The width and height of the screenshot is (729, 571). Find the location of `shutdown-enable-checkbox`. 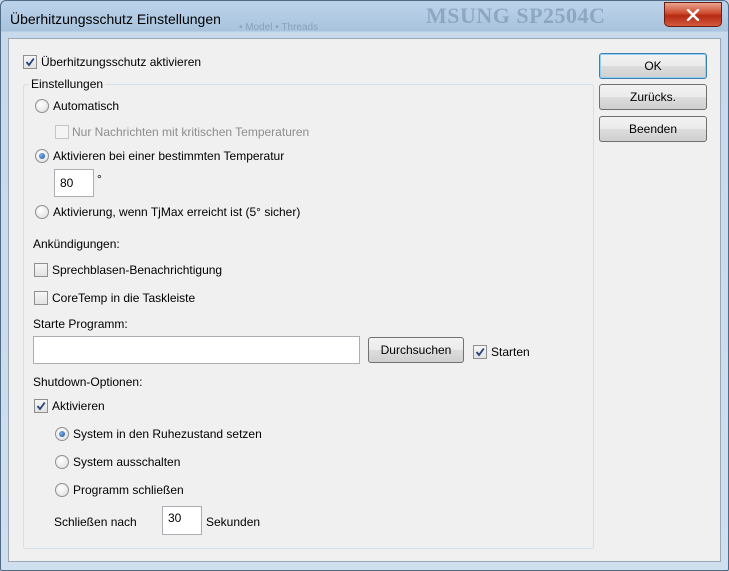

shutdown-enable-checkbox is located at coordinates (41, 406).